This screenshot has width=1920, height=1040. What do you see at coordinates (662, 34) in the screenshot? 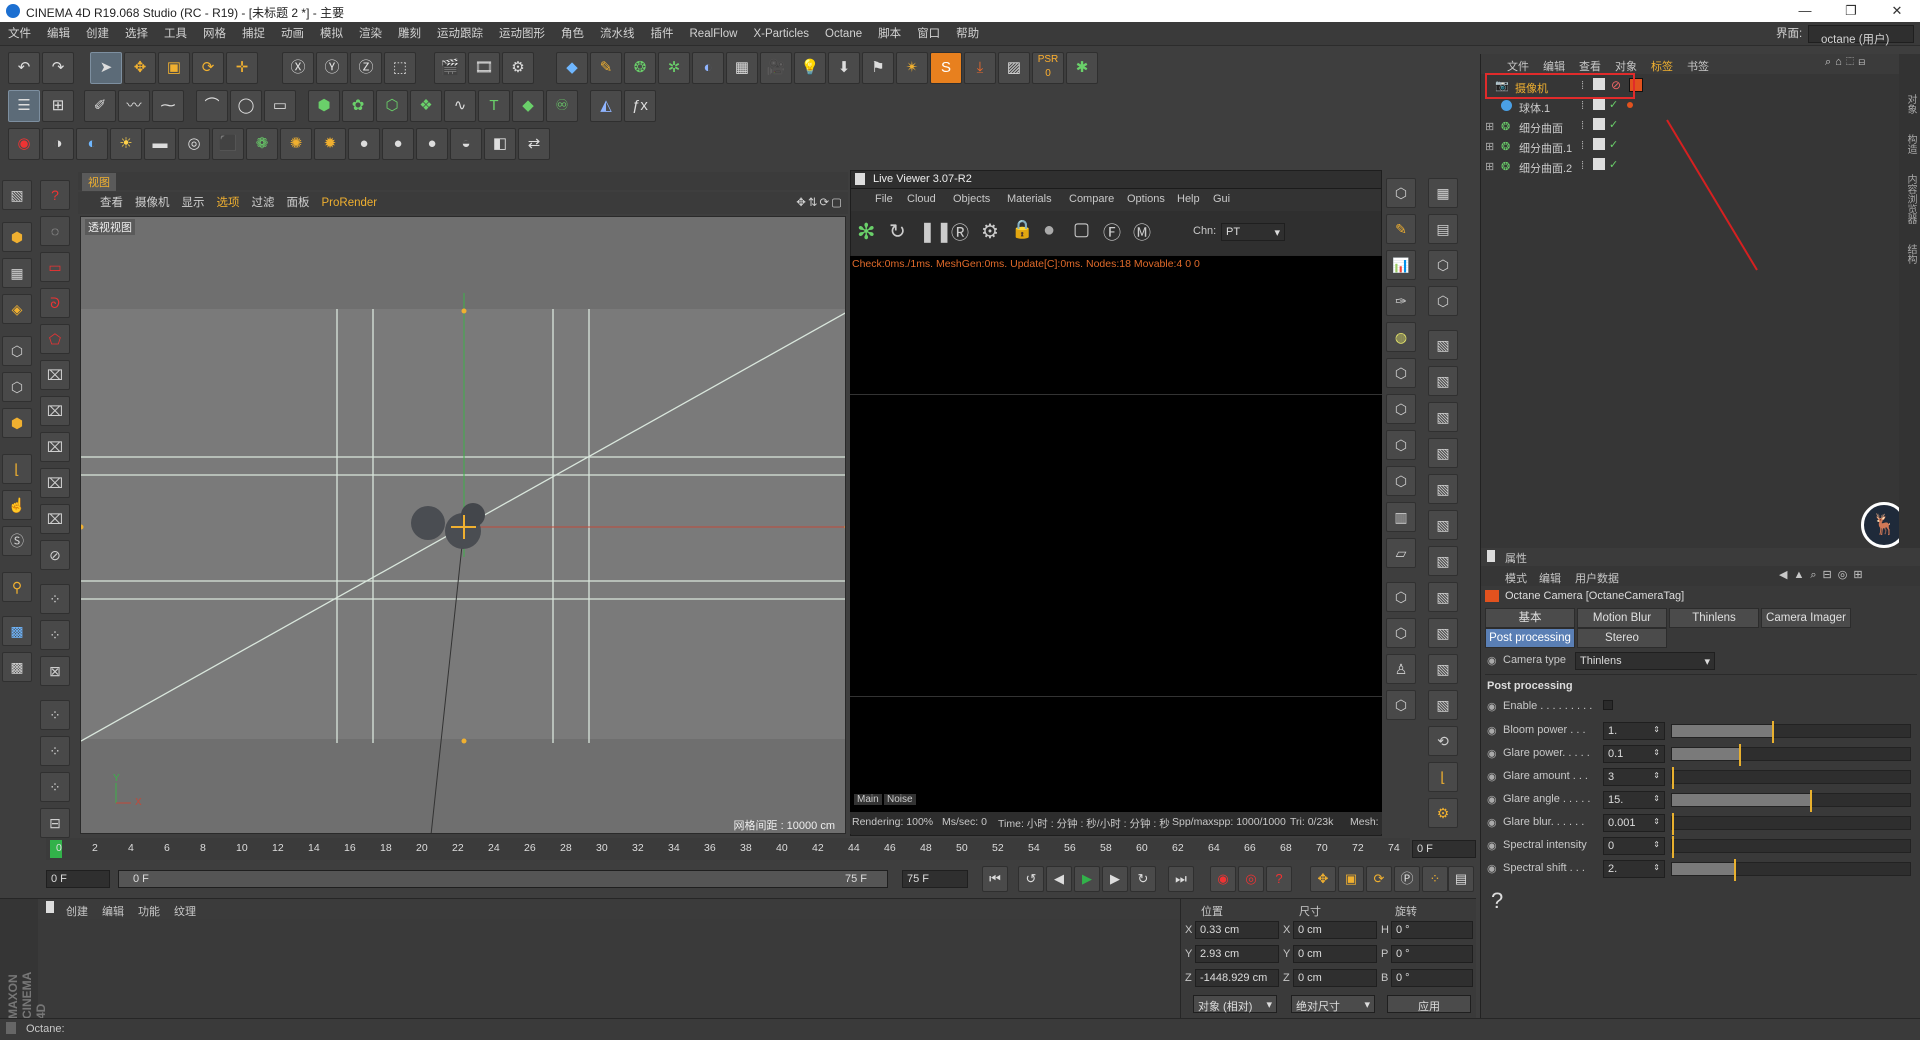
I see `menu-plugins: 插件` at bounding box center [662, 34].